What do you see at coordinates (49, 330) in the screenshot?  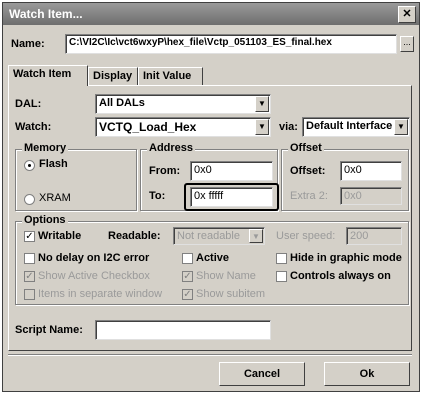 I see `script-name-label: Script Name:` at bounding box center [49, 330].